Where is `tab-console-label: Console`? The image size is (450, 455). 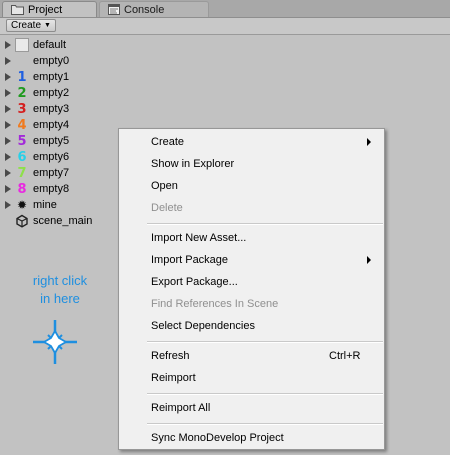 tab-console-label: Console is located at coordinates (144, 9).